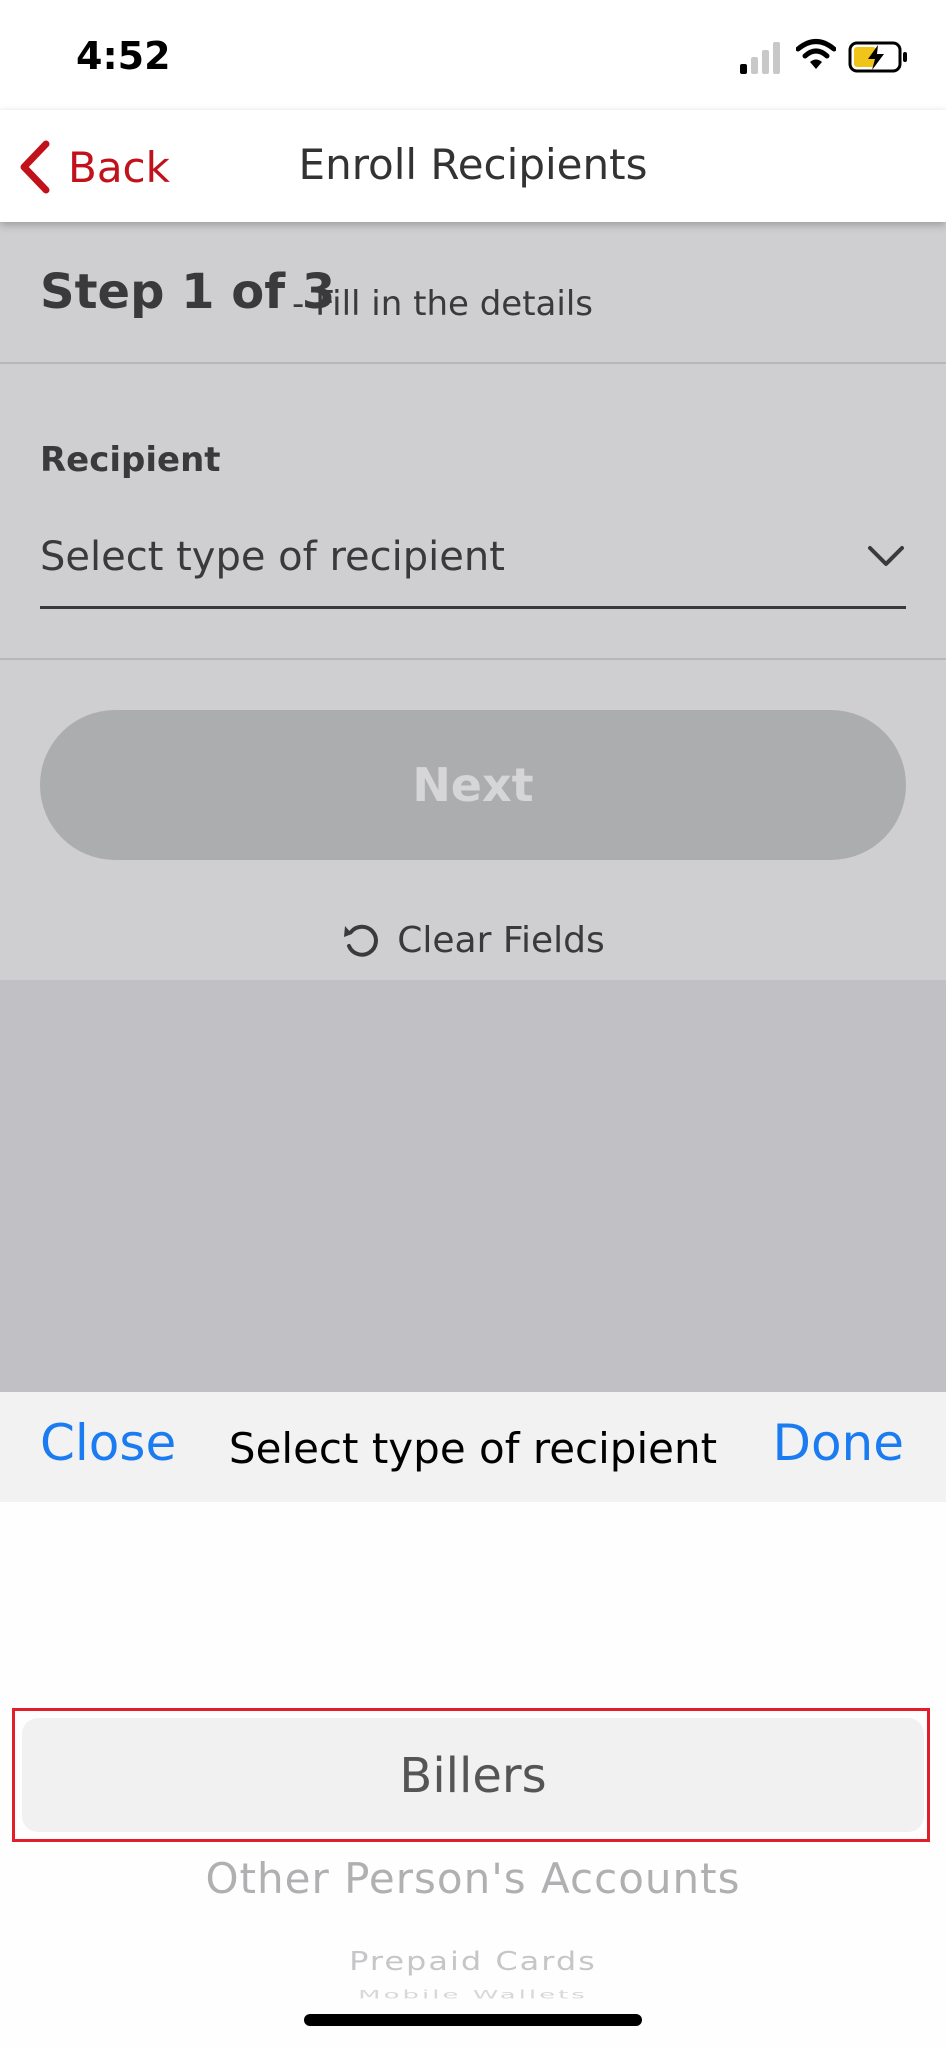  Describe the element at coordinates (501, 940) in the screenshot. I see `clear-fields-label: Clear Fields` at that location.